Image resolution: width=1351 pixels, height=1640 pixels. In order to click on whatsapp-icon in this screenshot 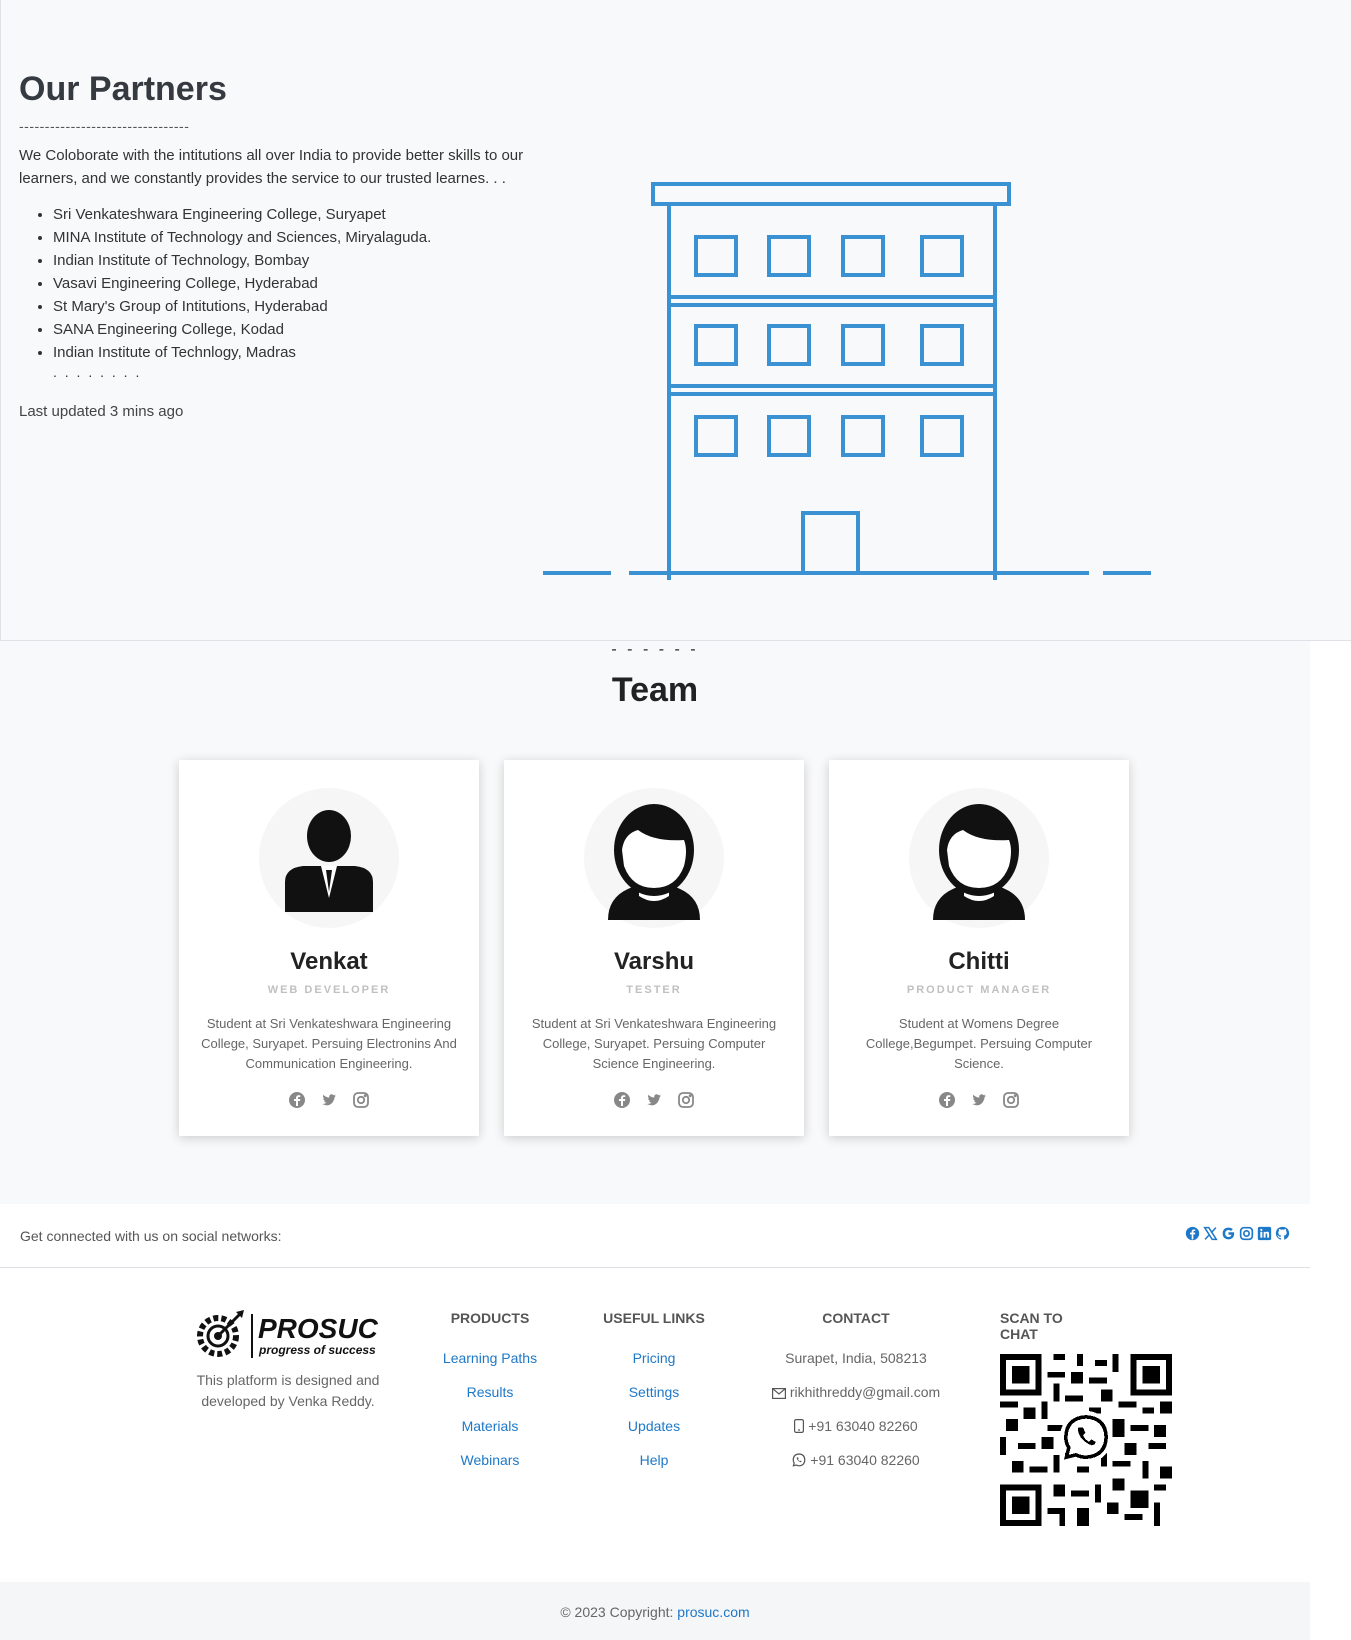, I will do `click(799, 1460)`.